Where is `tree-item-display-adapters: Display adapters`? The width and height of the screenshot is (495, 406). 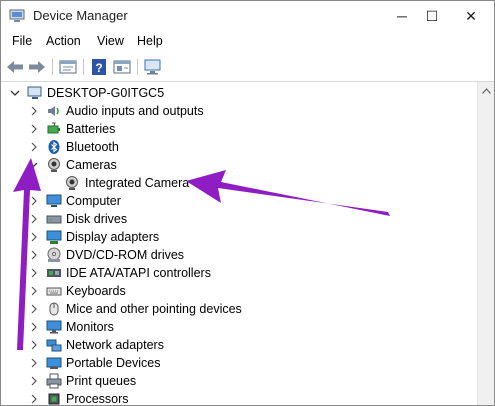
tree-item-display-adapters: Display adapters is located at coordinates (236, 237).